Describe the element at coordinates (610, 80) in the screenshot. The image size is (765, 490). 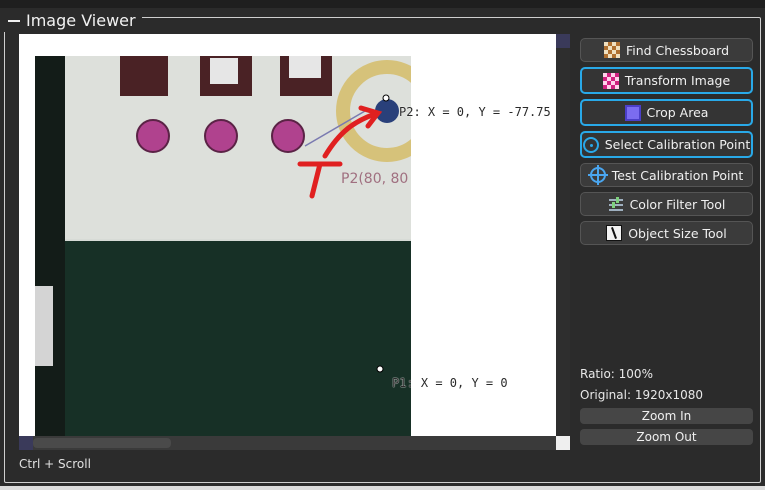
I see `transform-icon` at that location.